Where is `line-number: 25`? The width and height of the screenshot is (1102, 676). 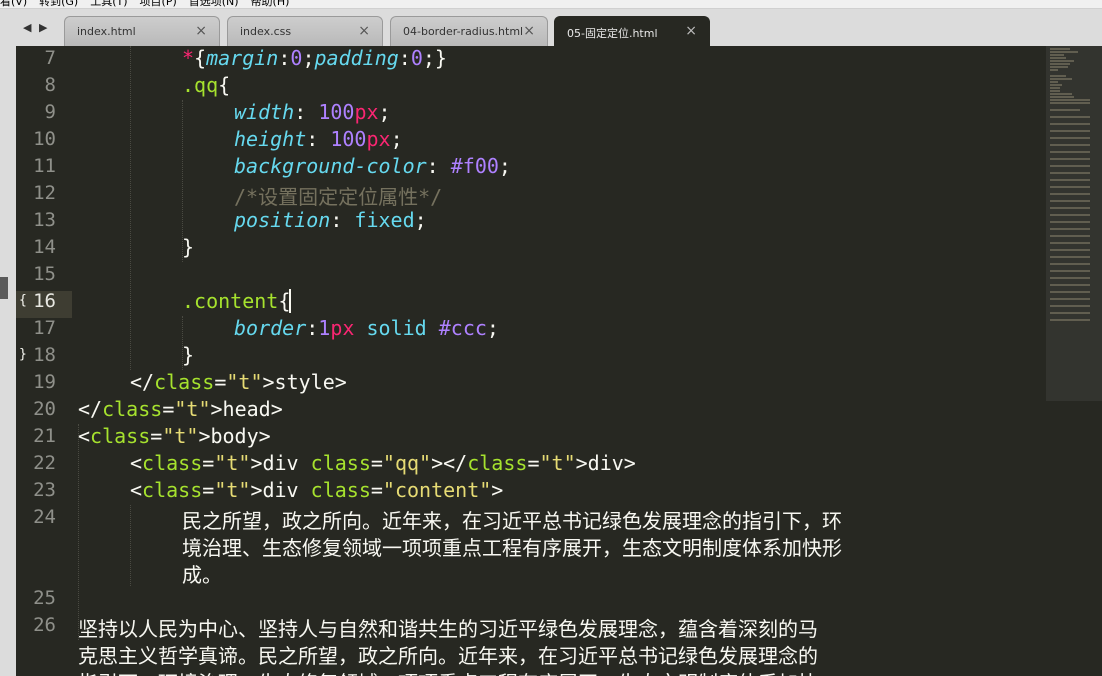 line-number: 25 is located at coordinates (44, 598).